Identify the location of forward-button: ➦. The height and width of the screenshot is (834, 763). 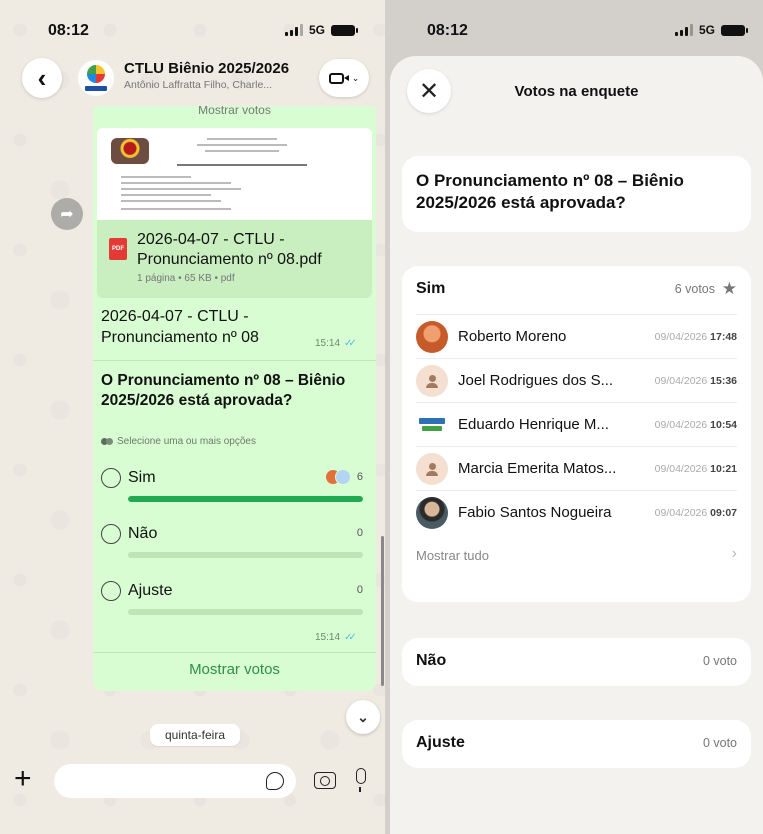
(67, 214).